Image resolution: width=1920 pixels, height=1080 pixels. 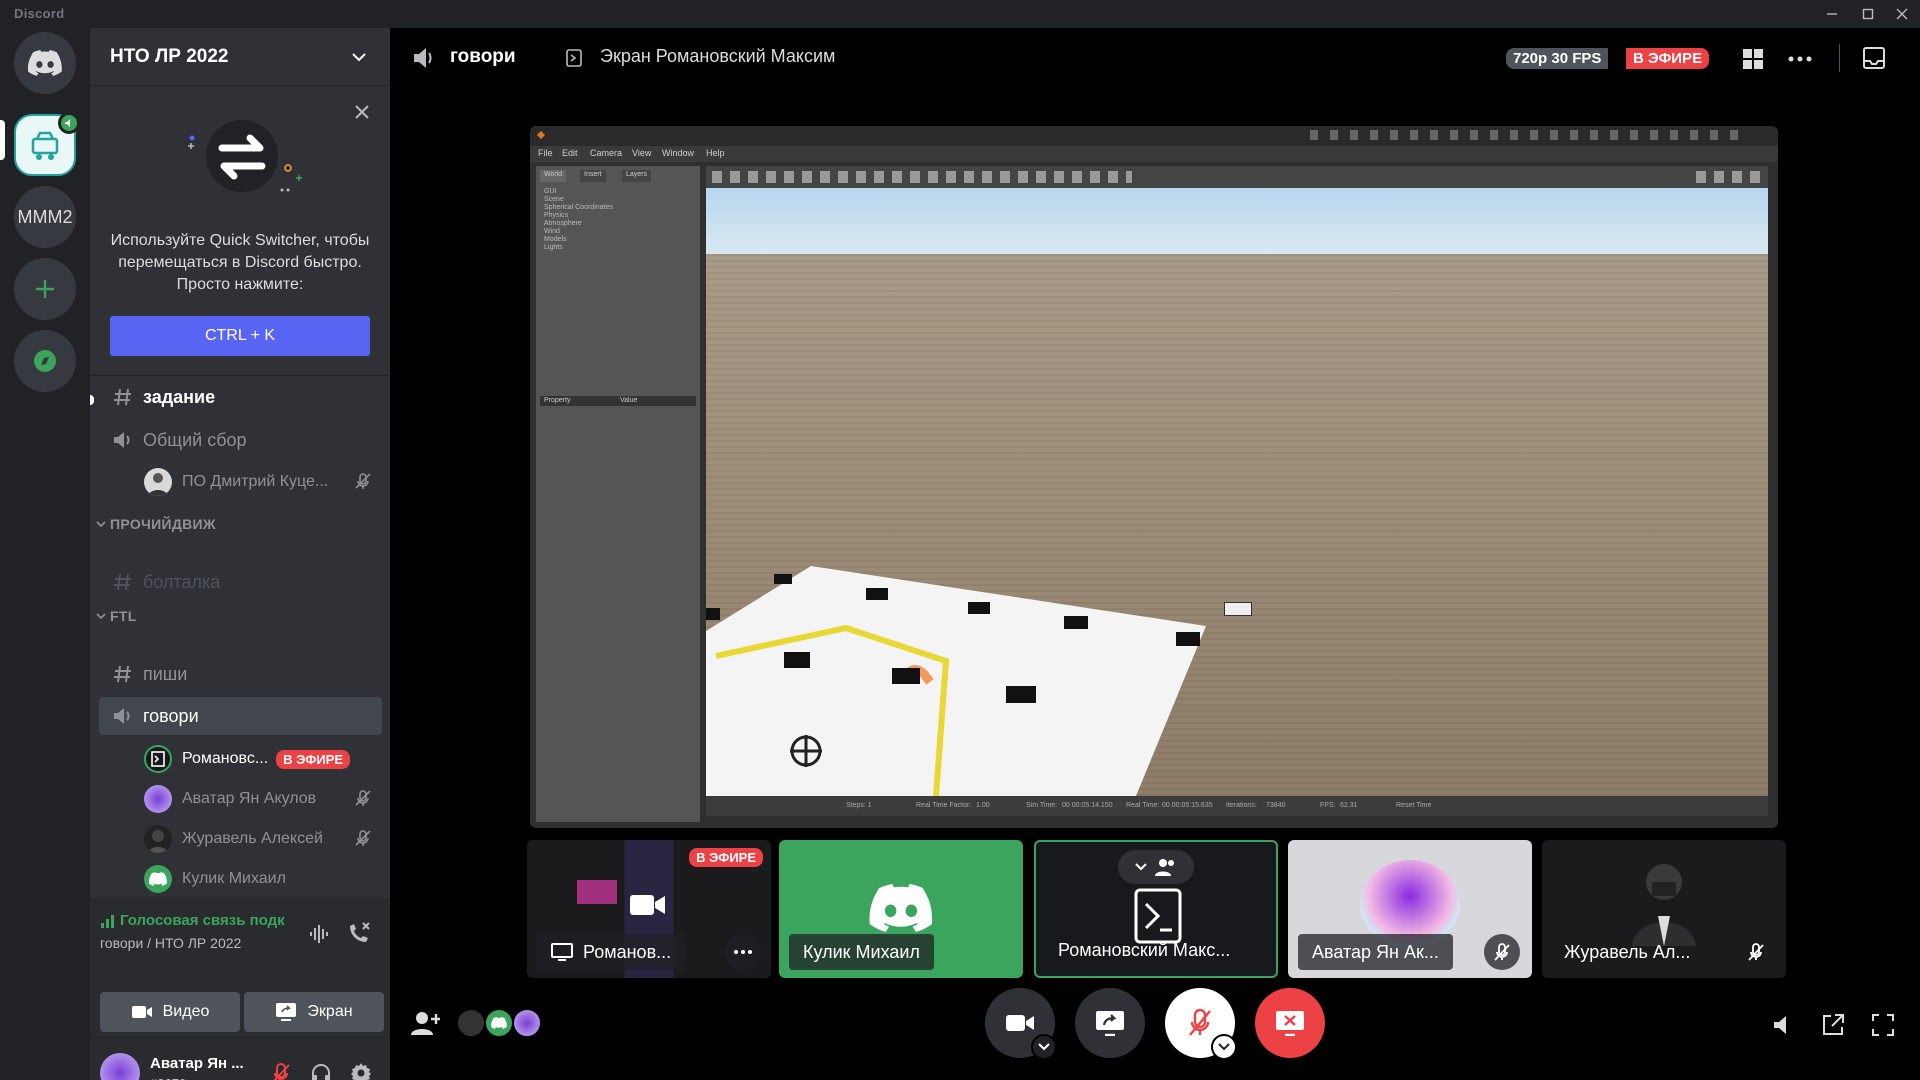 What do you see at coordinates (45, 63) in the screenshot?
I see `home-button` at bounding box center [45, 63].